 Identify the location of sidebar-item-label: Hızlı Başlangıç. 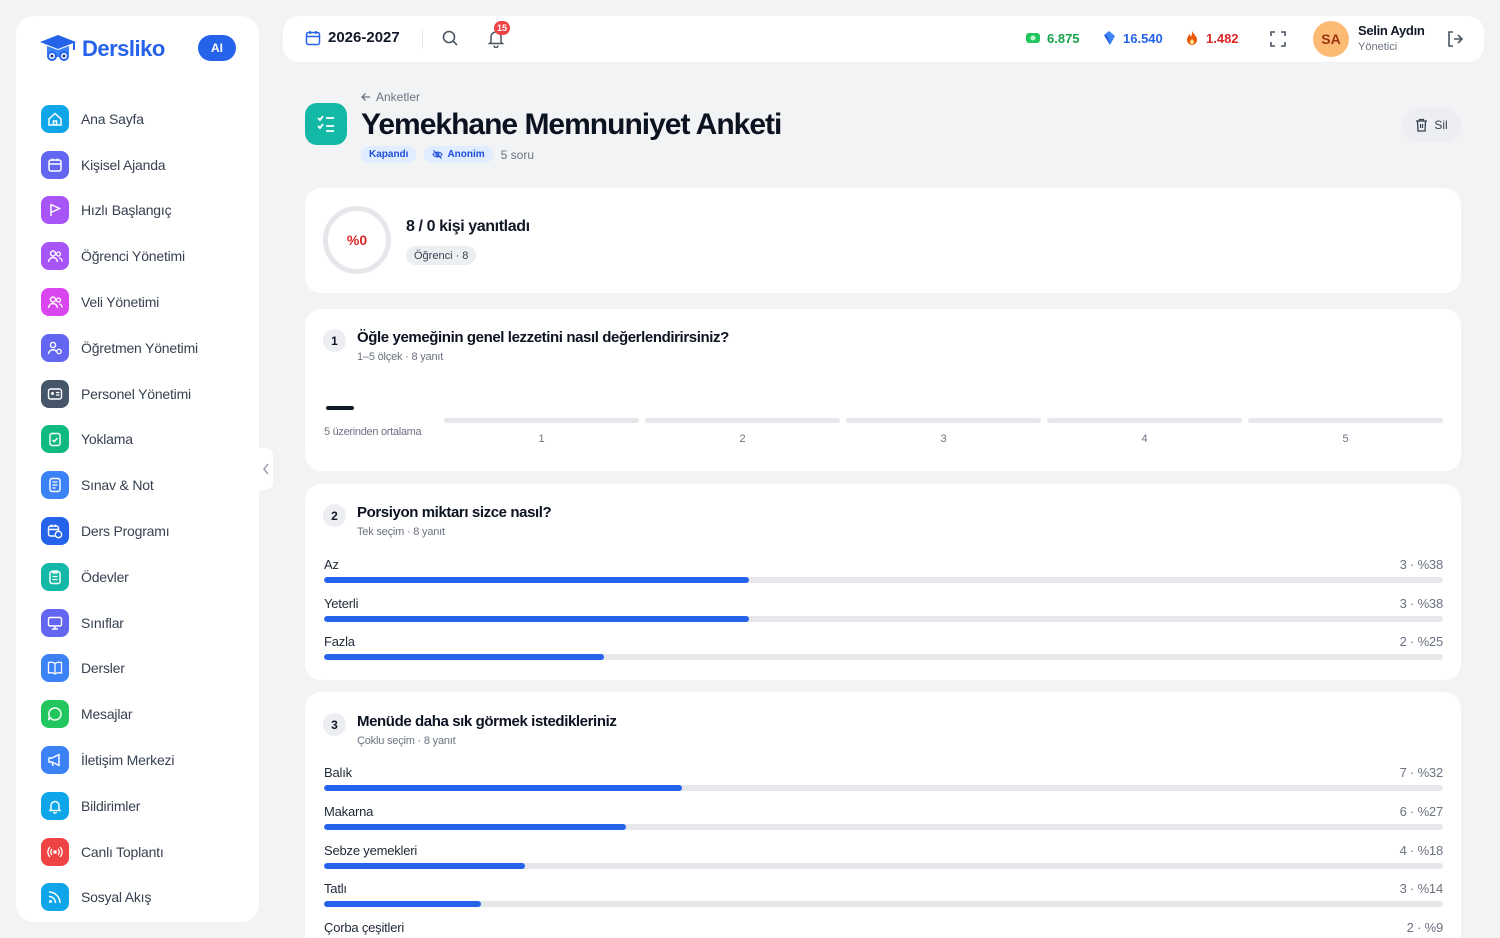
(126, 210).